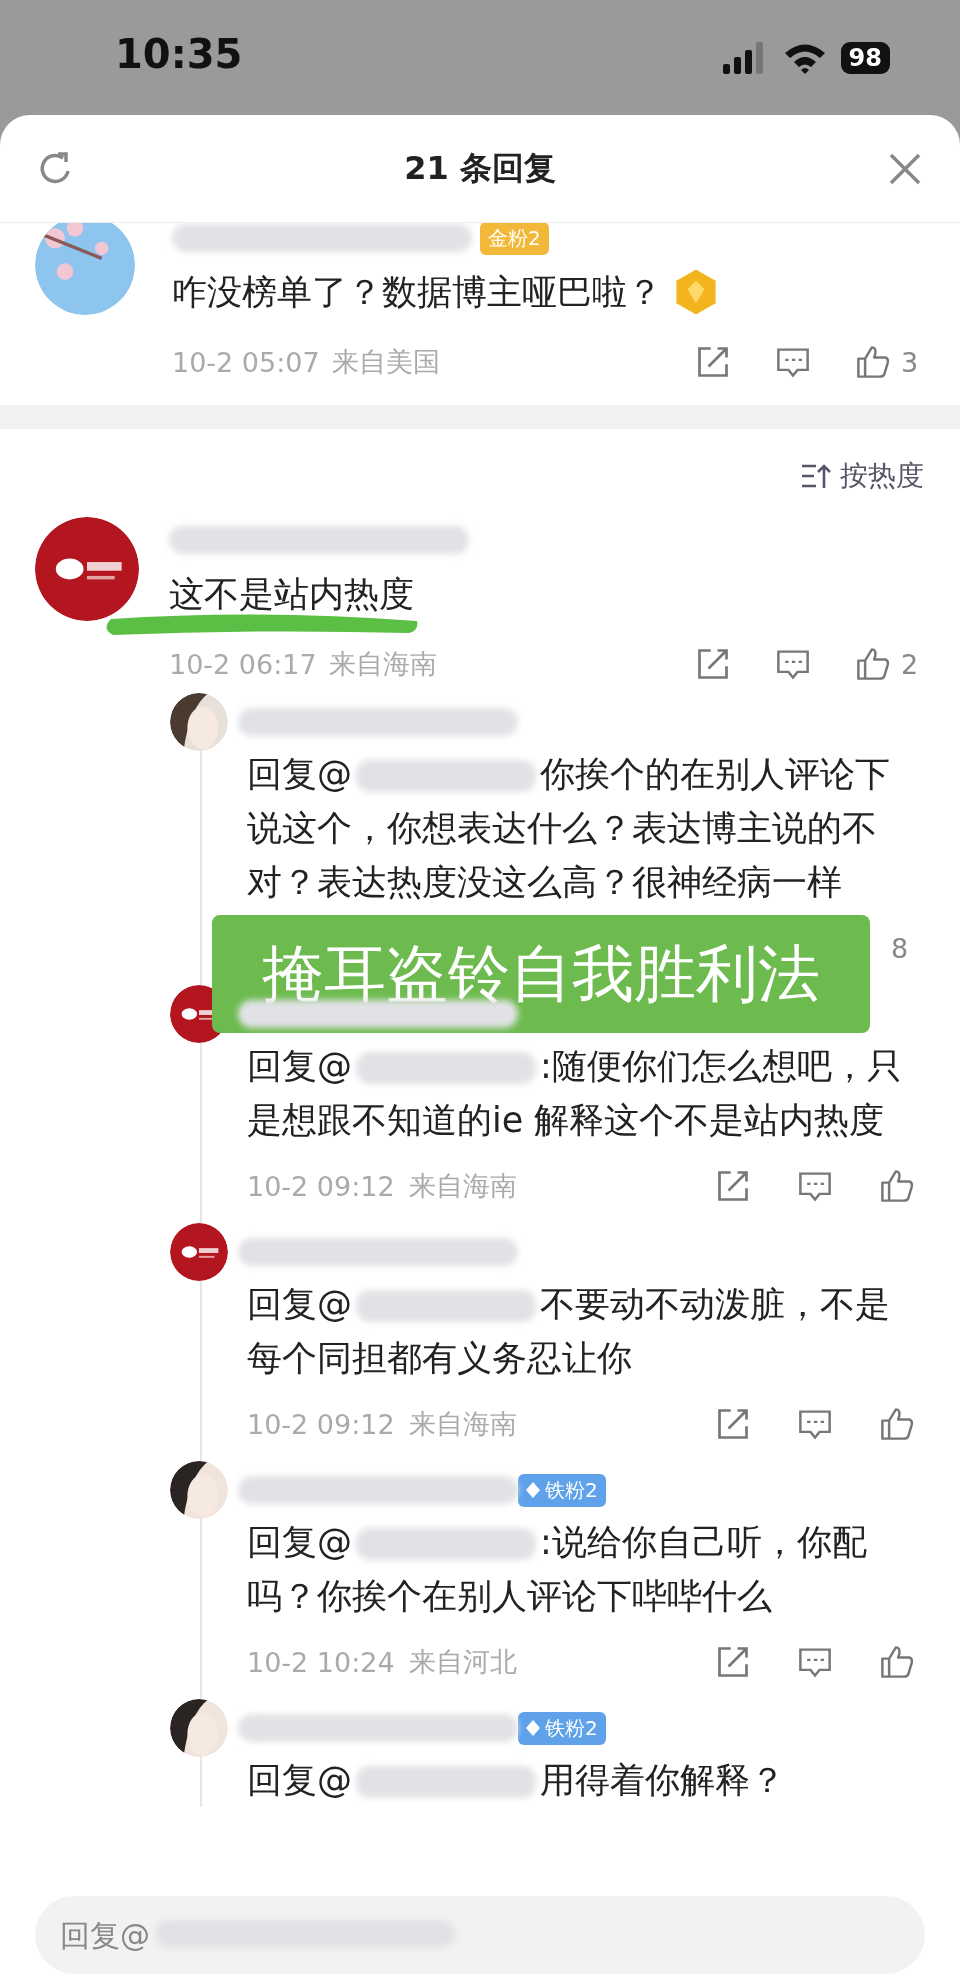 The image size is (960, 1986). Describe the element at coordinates (417, 292) in the screenshot. I see `comment-text: 咋没榜单了？数据博主哑巴啦？` at that location.